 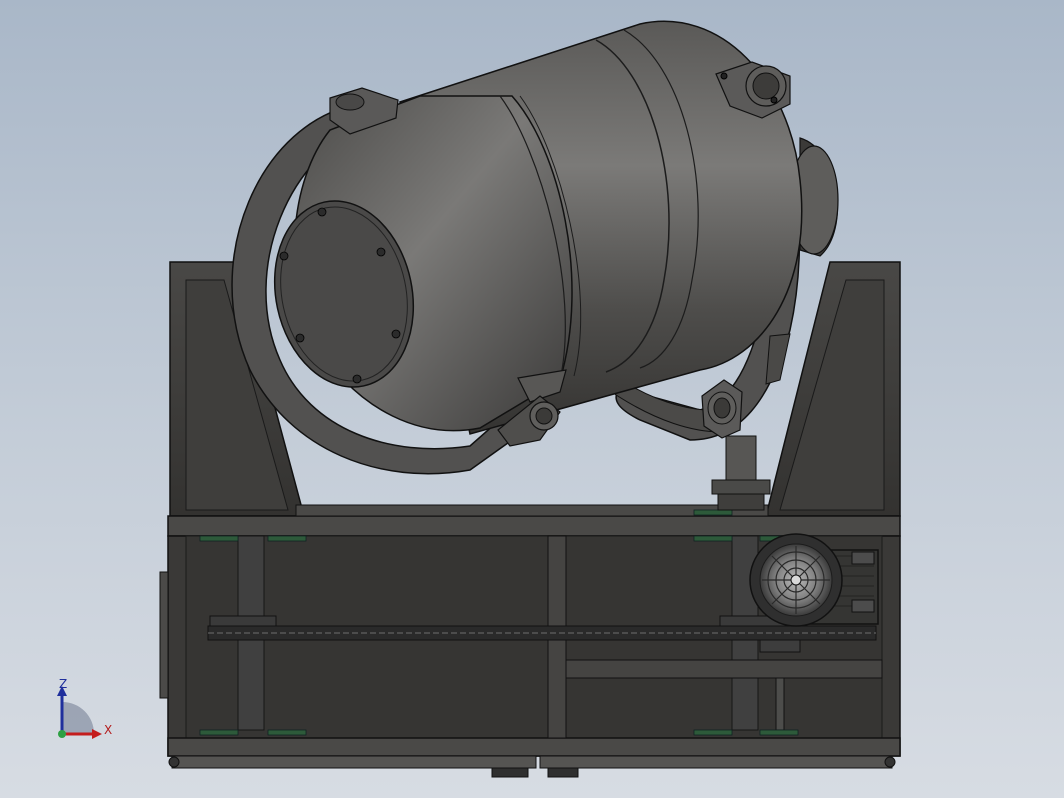 What do you see at coordinates (741, 473) in the screenshot?
I see `right-support-shaft` at bounding box center [741, 473].